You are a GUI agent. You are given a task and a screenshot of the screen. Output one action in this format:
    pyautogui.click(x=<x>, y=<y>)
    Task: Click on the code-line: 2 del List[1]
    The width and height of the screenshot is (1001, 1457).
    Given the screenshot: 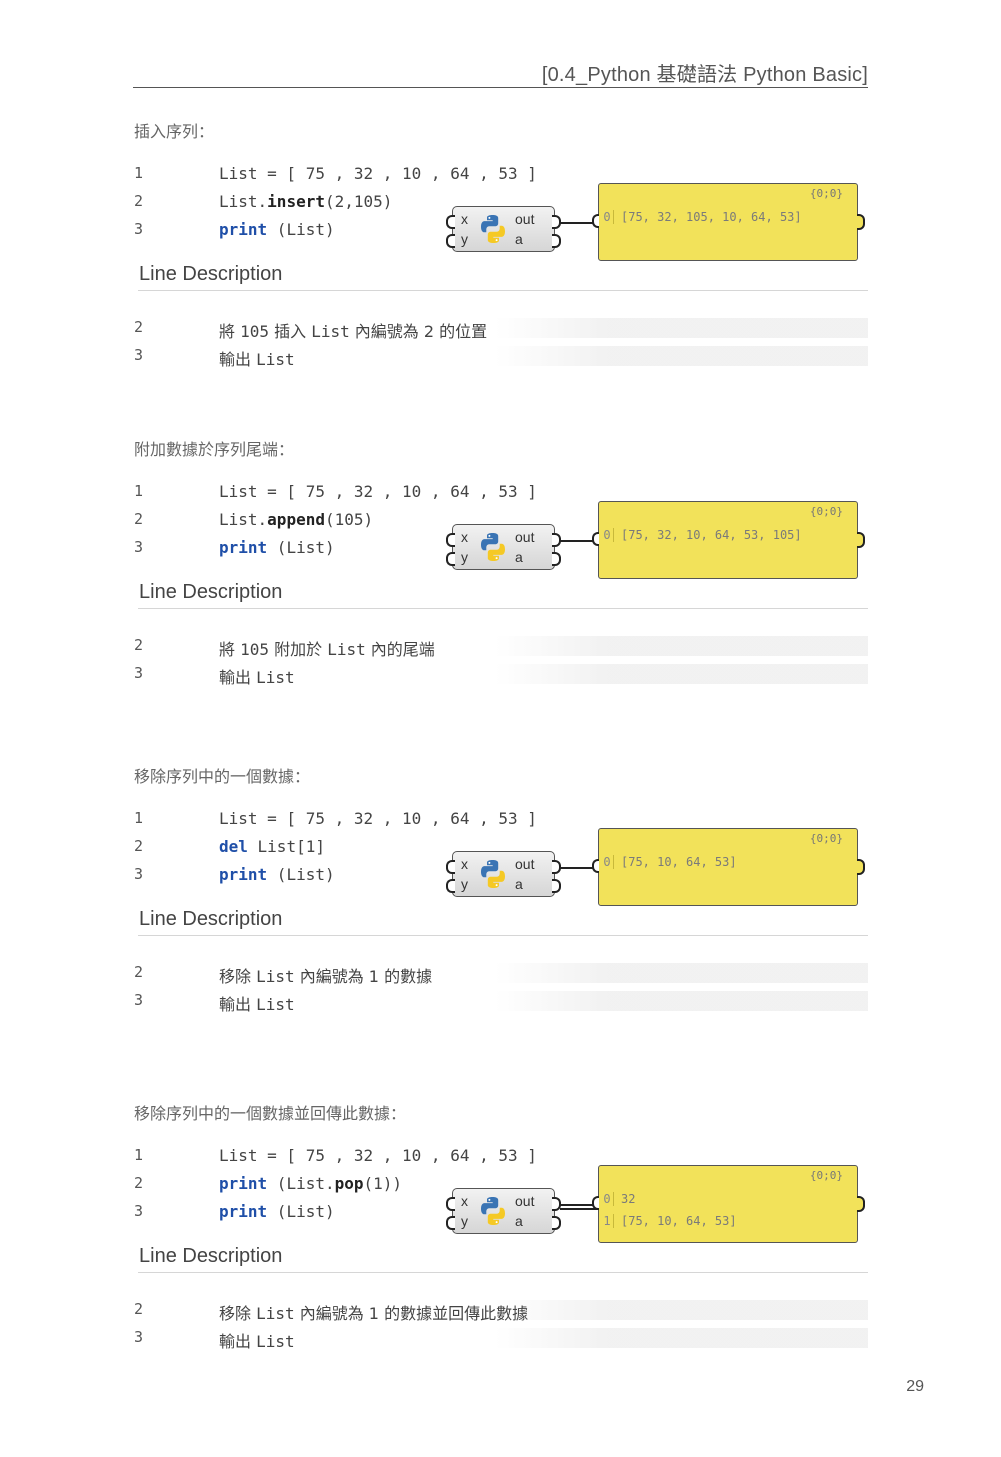 What is the action you would take?
    pyautogui.click(x=220, y=848)
    